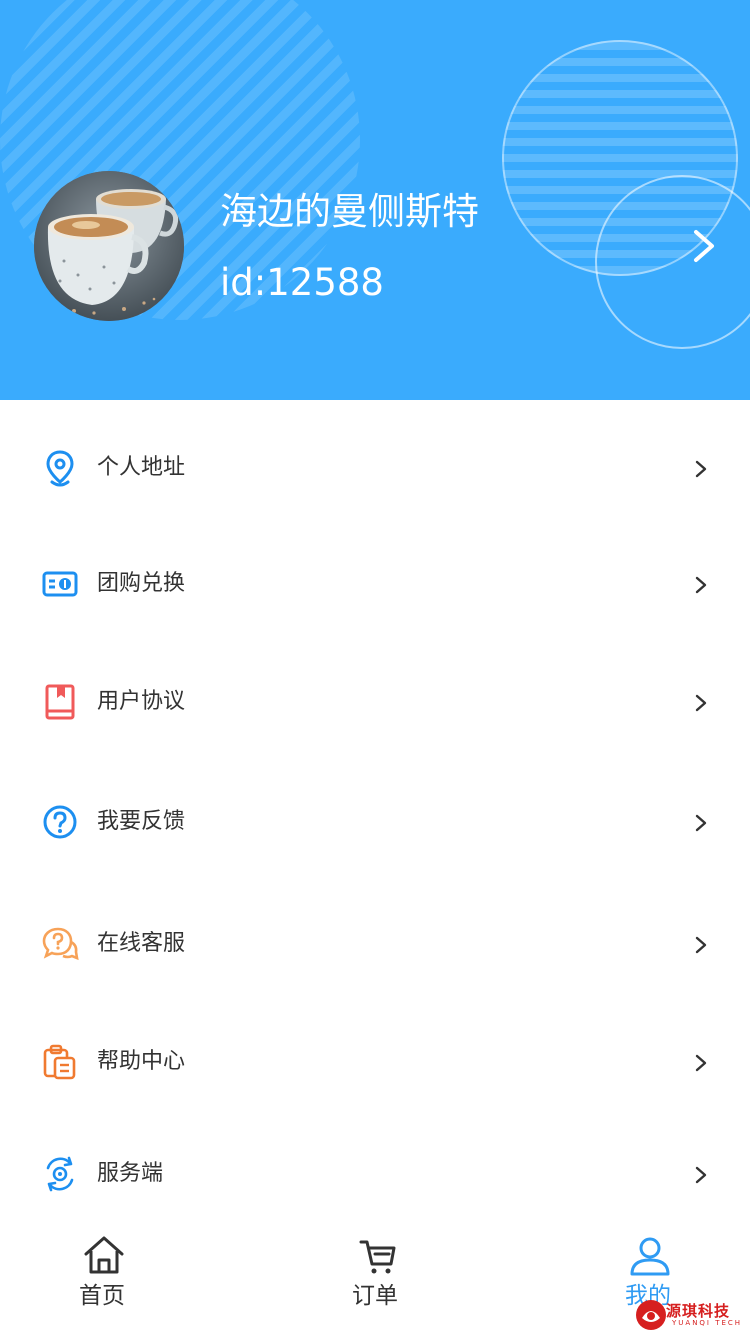  What do you see at coordinates (377, 1257) in the screenshot?
I see `cart-icon` at bounding box center [377, 1257].